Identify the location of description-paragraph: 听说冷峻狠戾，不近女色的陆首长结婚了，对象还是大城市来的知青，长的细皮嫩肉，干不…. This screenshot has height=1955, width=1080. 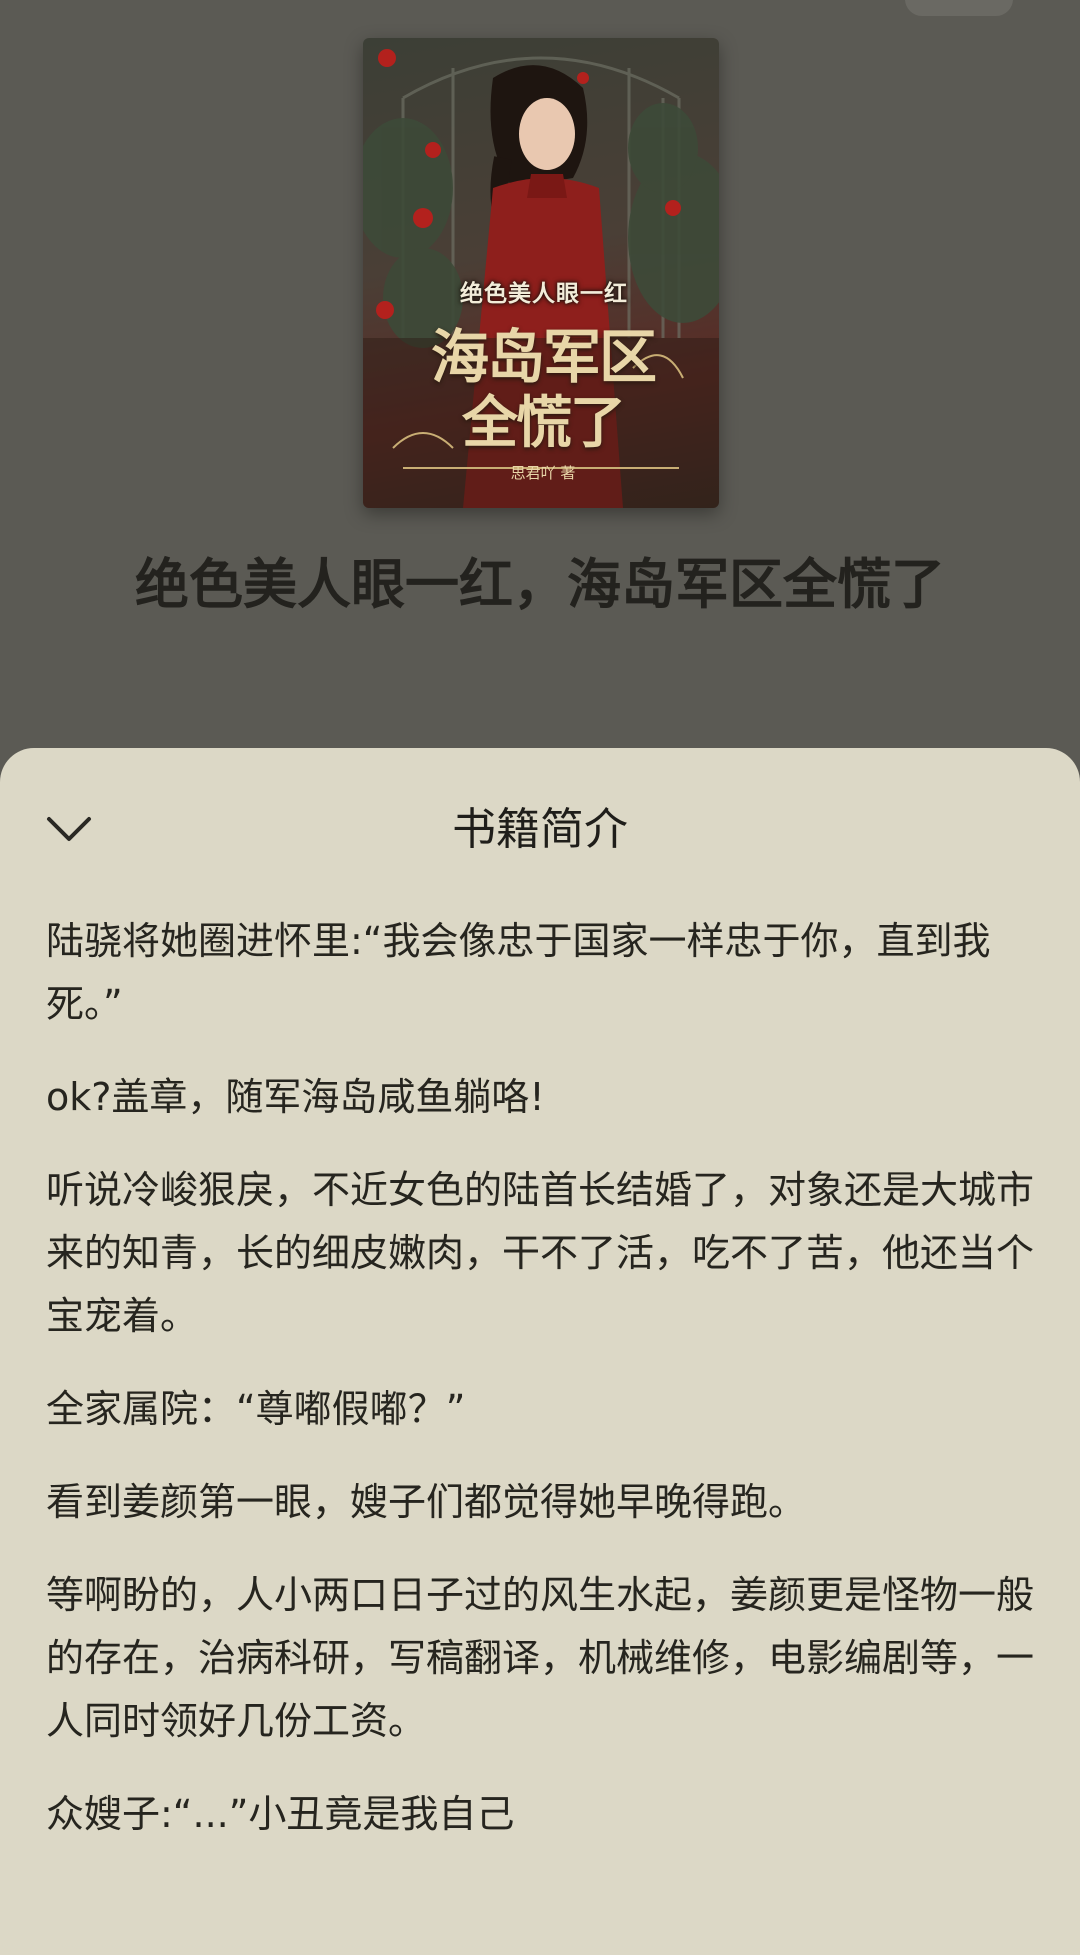
(540, 1253).